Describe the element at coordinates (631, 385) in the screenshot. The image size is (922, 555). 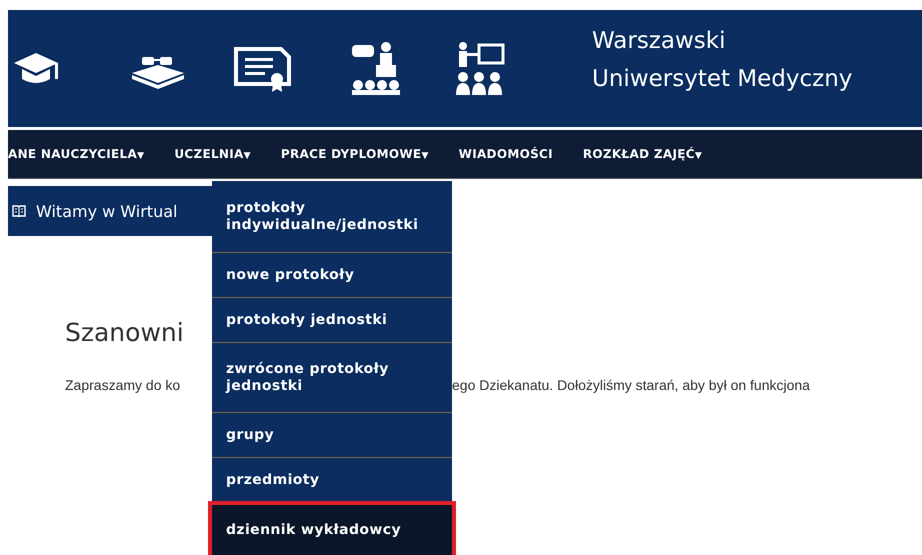
I see `welcome-paragraph: ego Dziekanatu. Dołożyliśmy starań, aby był on funkcjona` at that location.